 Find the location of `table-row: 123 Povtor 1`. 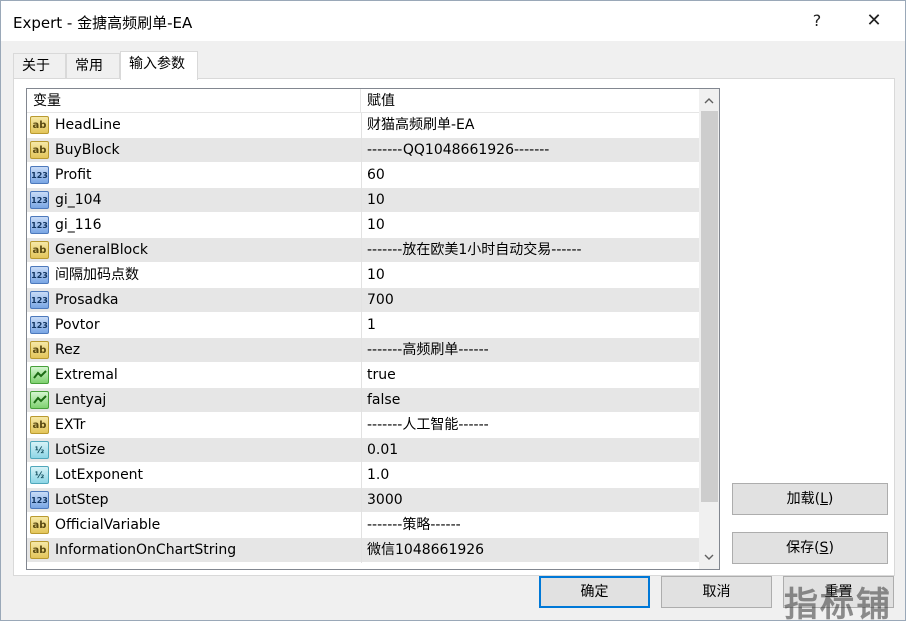

table-row: 123 Povtor 1 is located at coordinates (363, 325).